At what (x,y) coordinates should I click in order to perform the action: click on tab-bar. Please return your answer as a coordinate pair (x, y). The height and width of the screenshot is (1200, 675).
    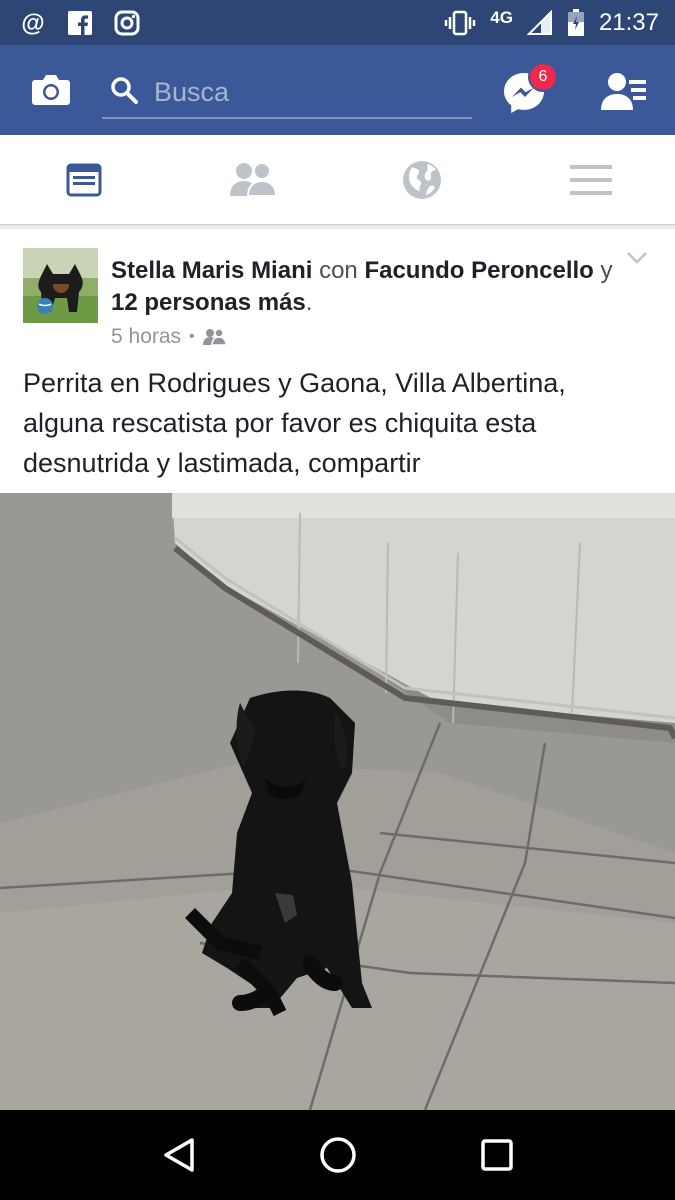
    Looking at the image, I should click on (337, 180).